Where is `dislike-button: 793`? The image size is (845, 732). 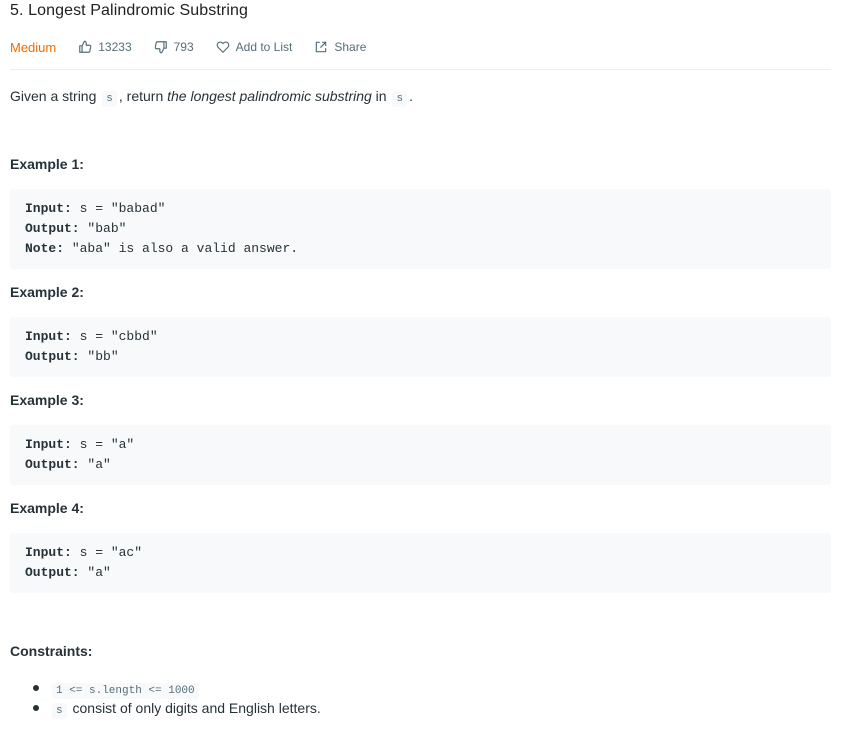
dislike-button: 793 is located at coordinates (174, 47).